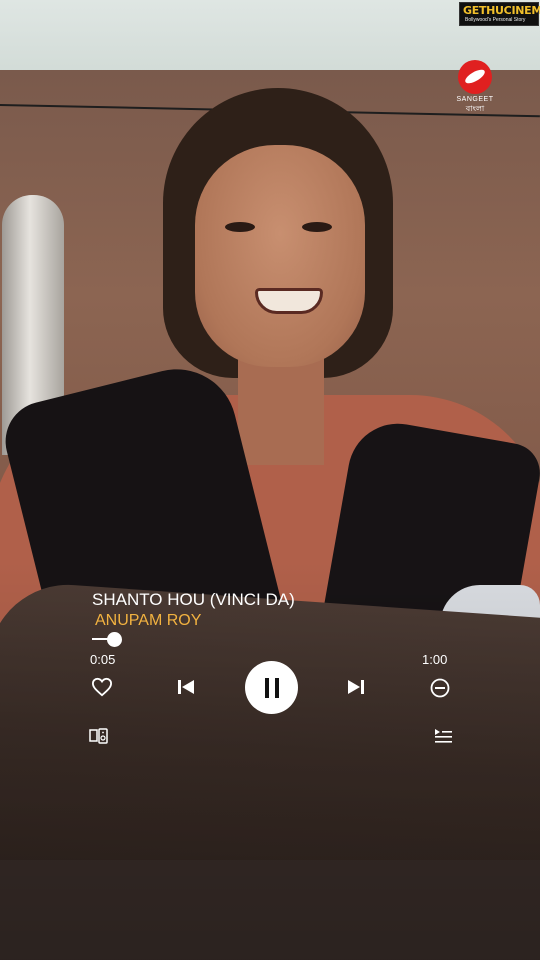 This screenshot has width=540, height=960. I want to click on queue-button, so click(443, 736).